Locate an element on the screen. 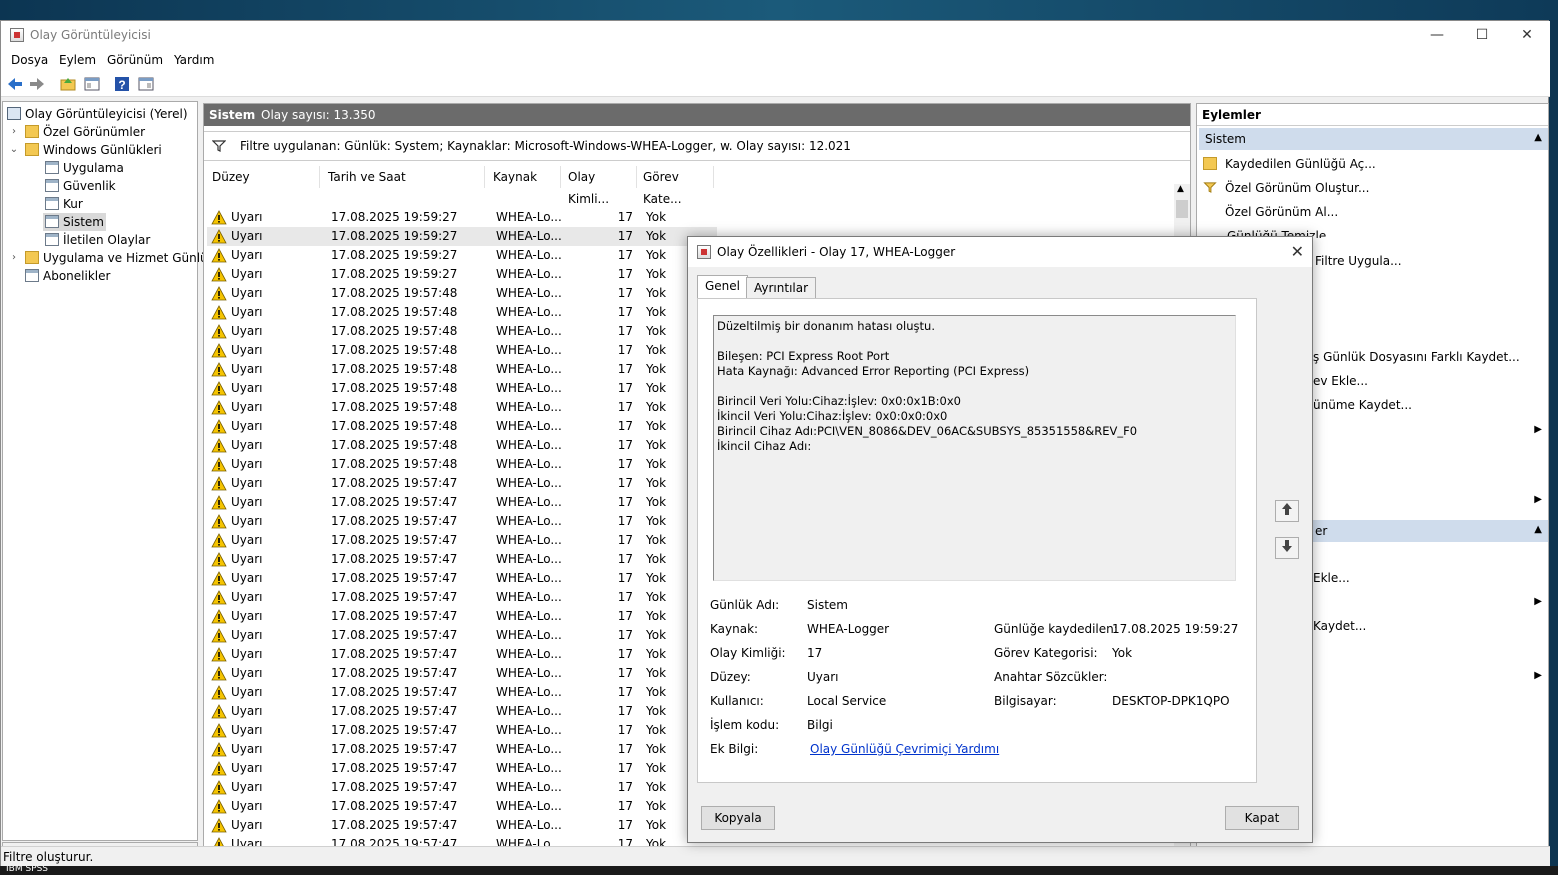  source-value: WHEA-Logger is located at coordinates (848, 629).